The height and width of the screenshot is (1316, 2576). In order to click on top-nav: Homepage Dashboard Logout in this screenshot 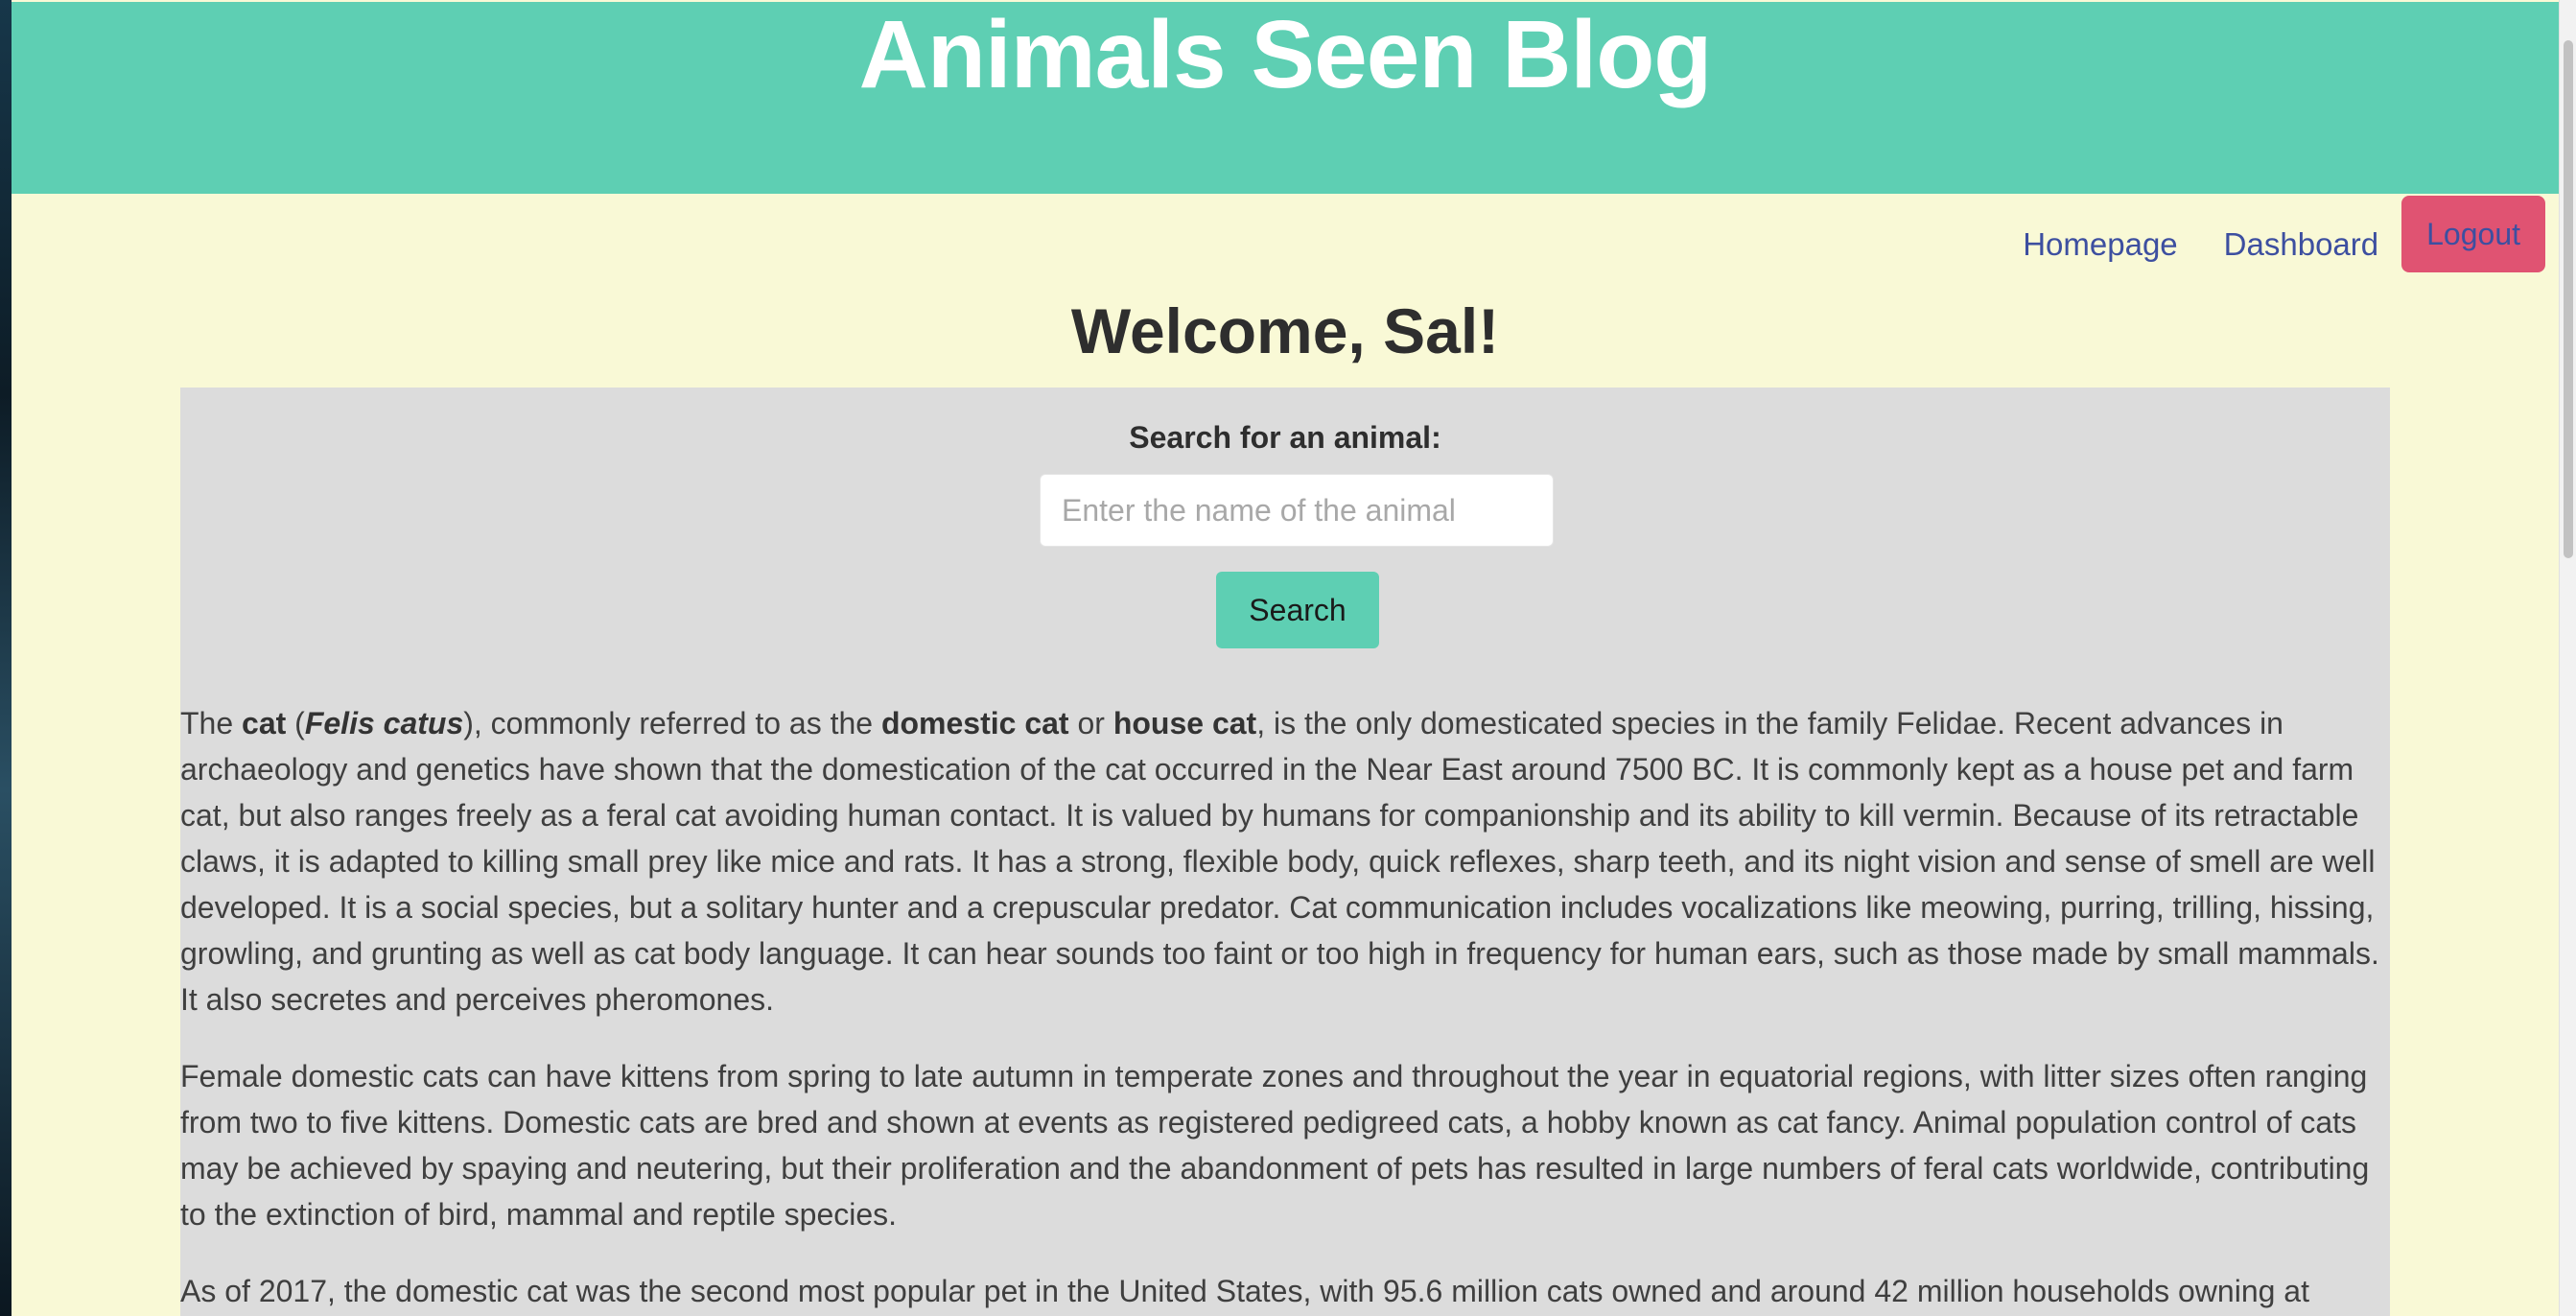, I will do `click(2284, 234)`.